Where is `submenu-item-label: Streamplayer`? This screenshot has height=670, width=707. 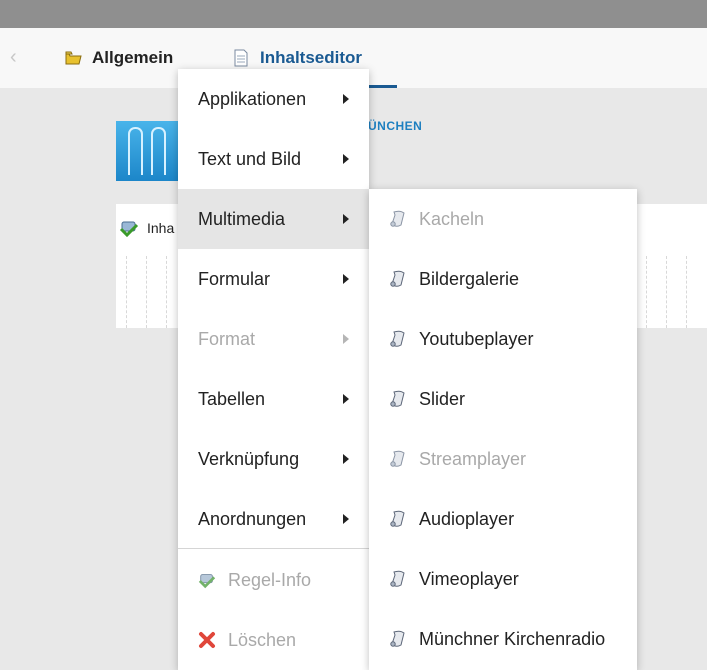
submenu-item-label: Streamplayer is located at coordinates (473, 458).